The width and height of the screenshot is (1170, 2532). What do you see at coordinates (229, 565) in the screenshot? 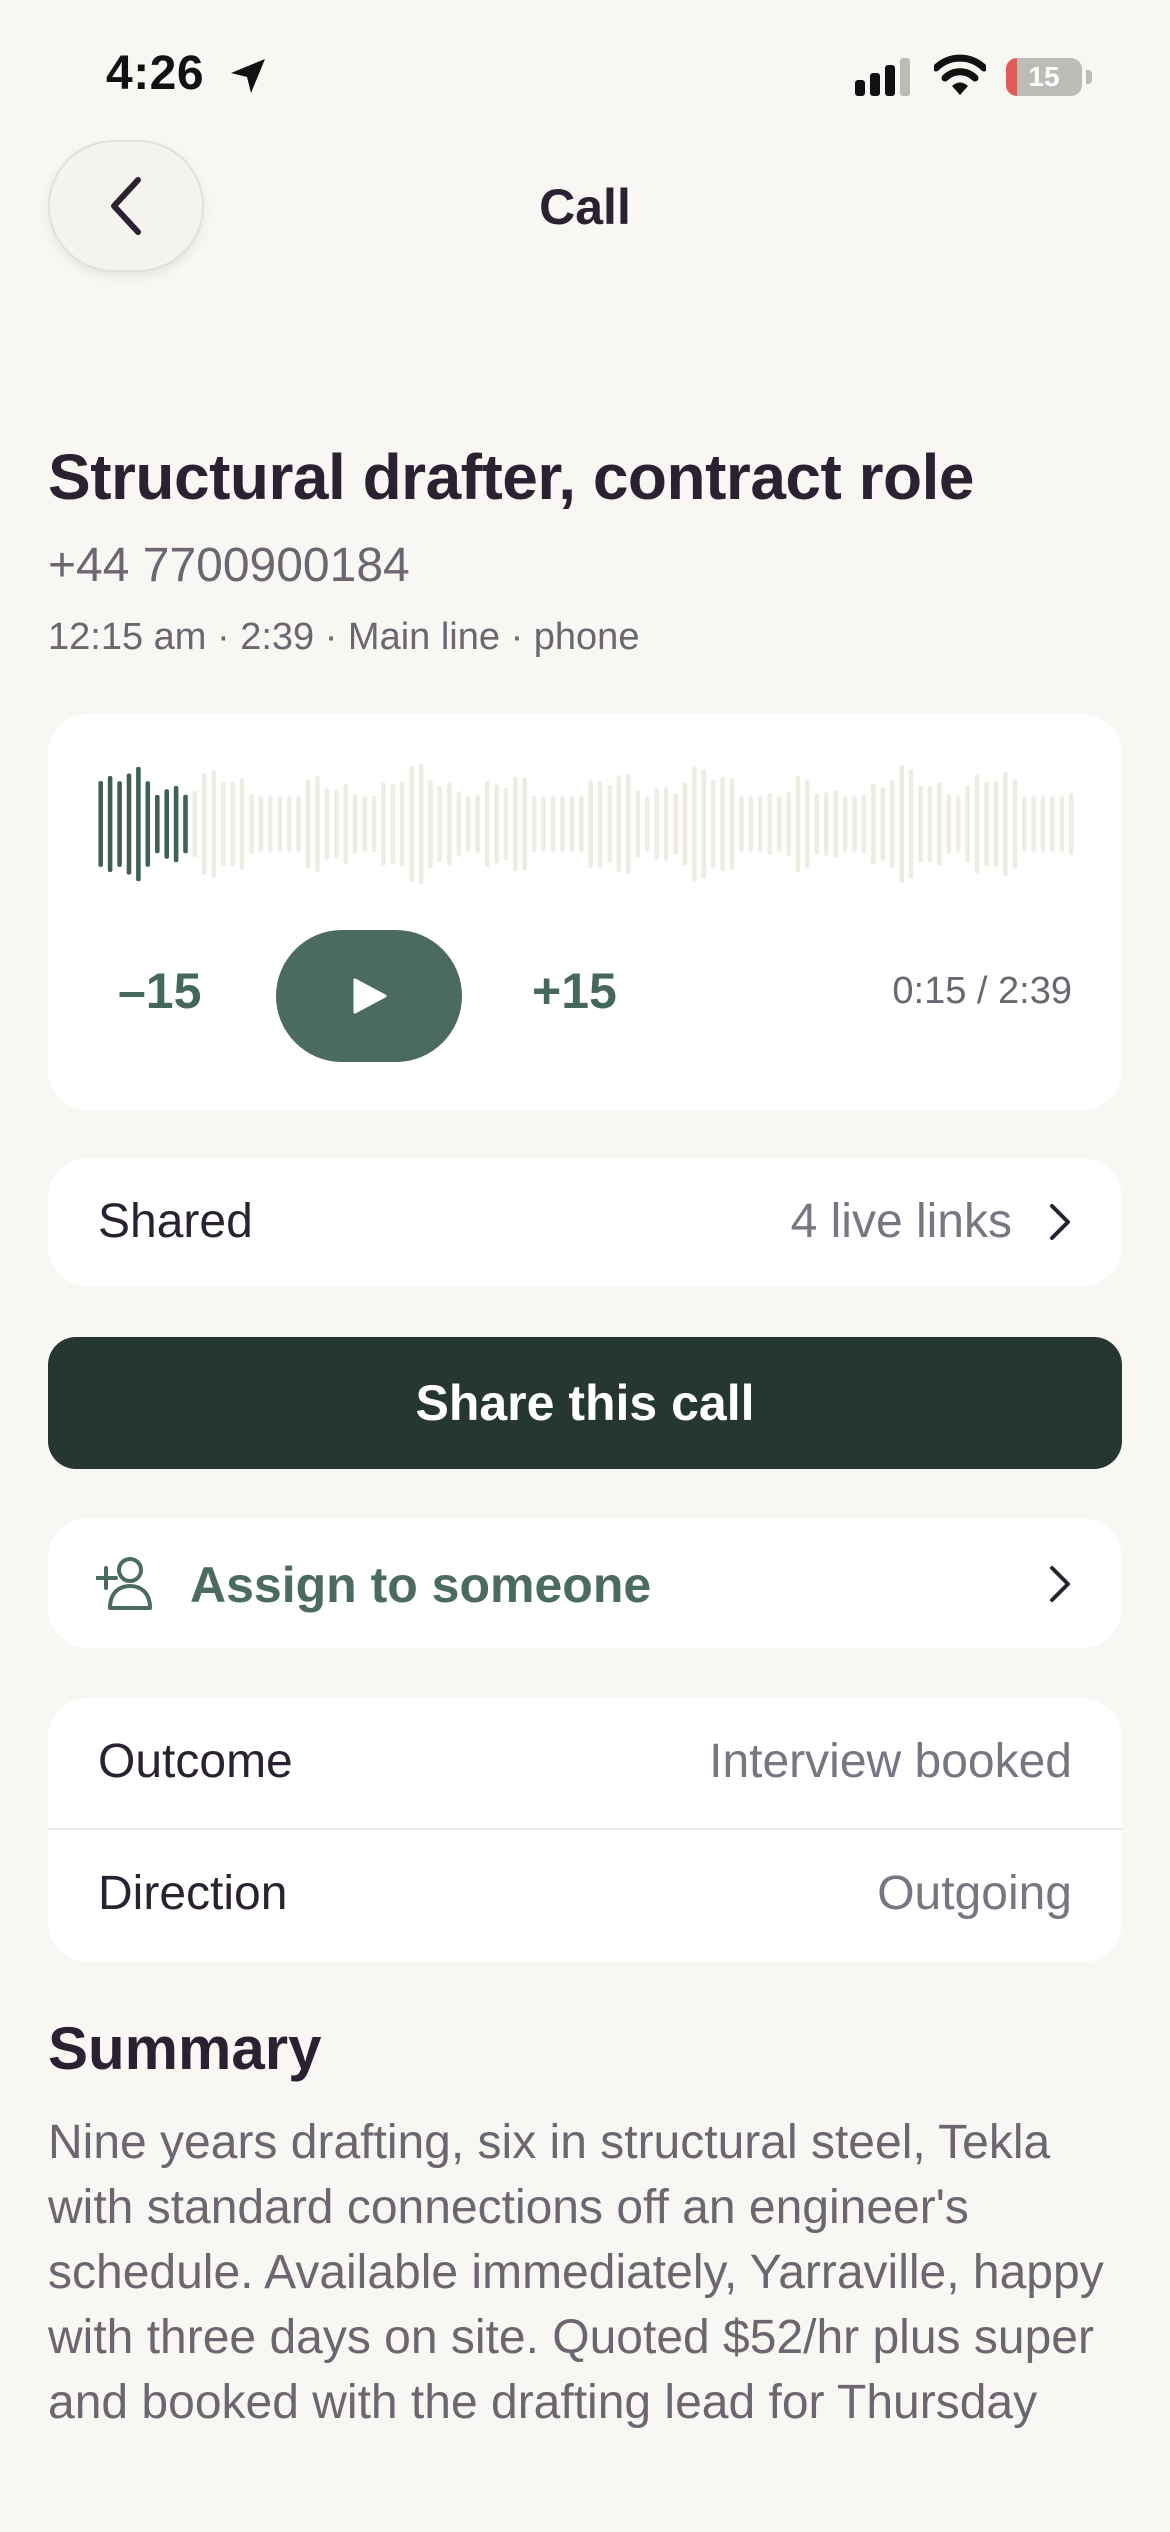
I see `phone-number: +44 7700900184` at bounding box center [229, 565].